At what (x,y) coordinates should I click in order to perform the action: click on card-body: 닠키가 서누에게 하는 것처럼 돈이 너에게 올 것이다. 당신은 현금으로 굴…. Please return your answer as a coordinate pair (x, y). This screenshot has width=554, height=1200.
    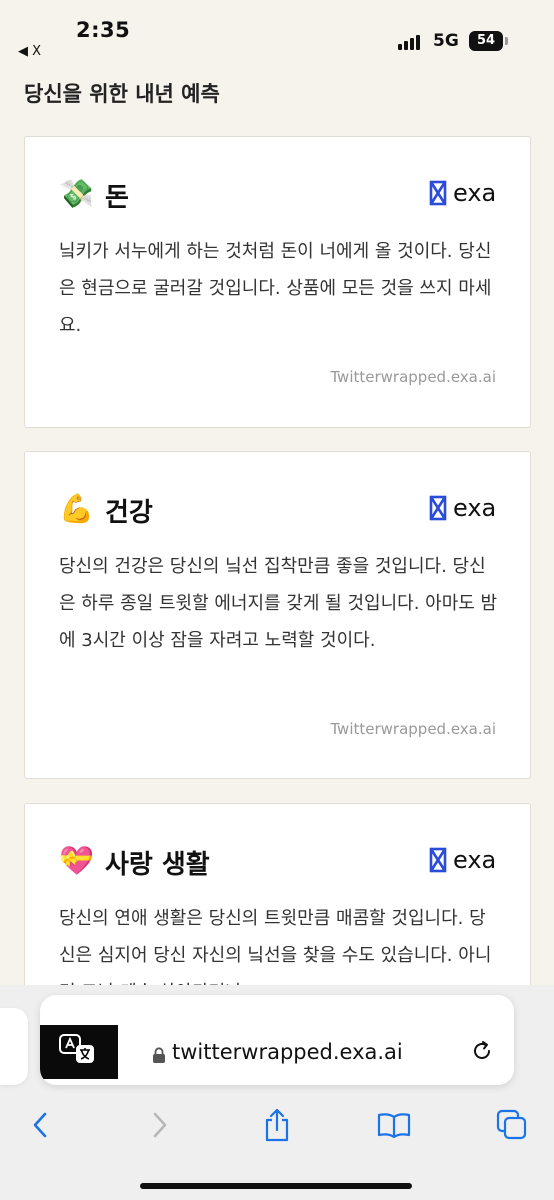
    Looking at the image, I should click on (275, 288).